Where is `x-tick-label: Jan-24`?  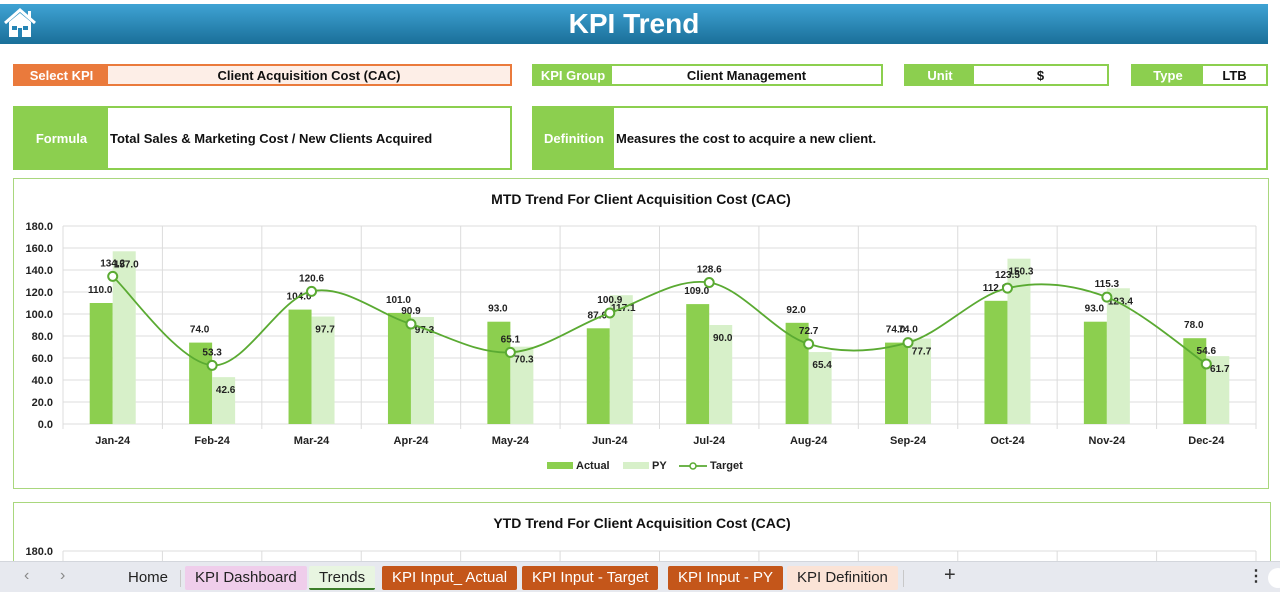 x-tick-label: Jan-24 is located at coordinates (113, 441).